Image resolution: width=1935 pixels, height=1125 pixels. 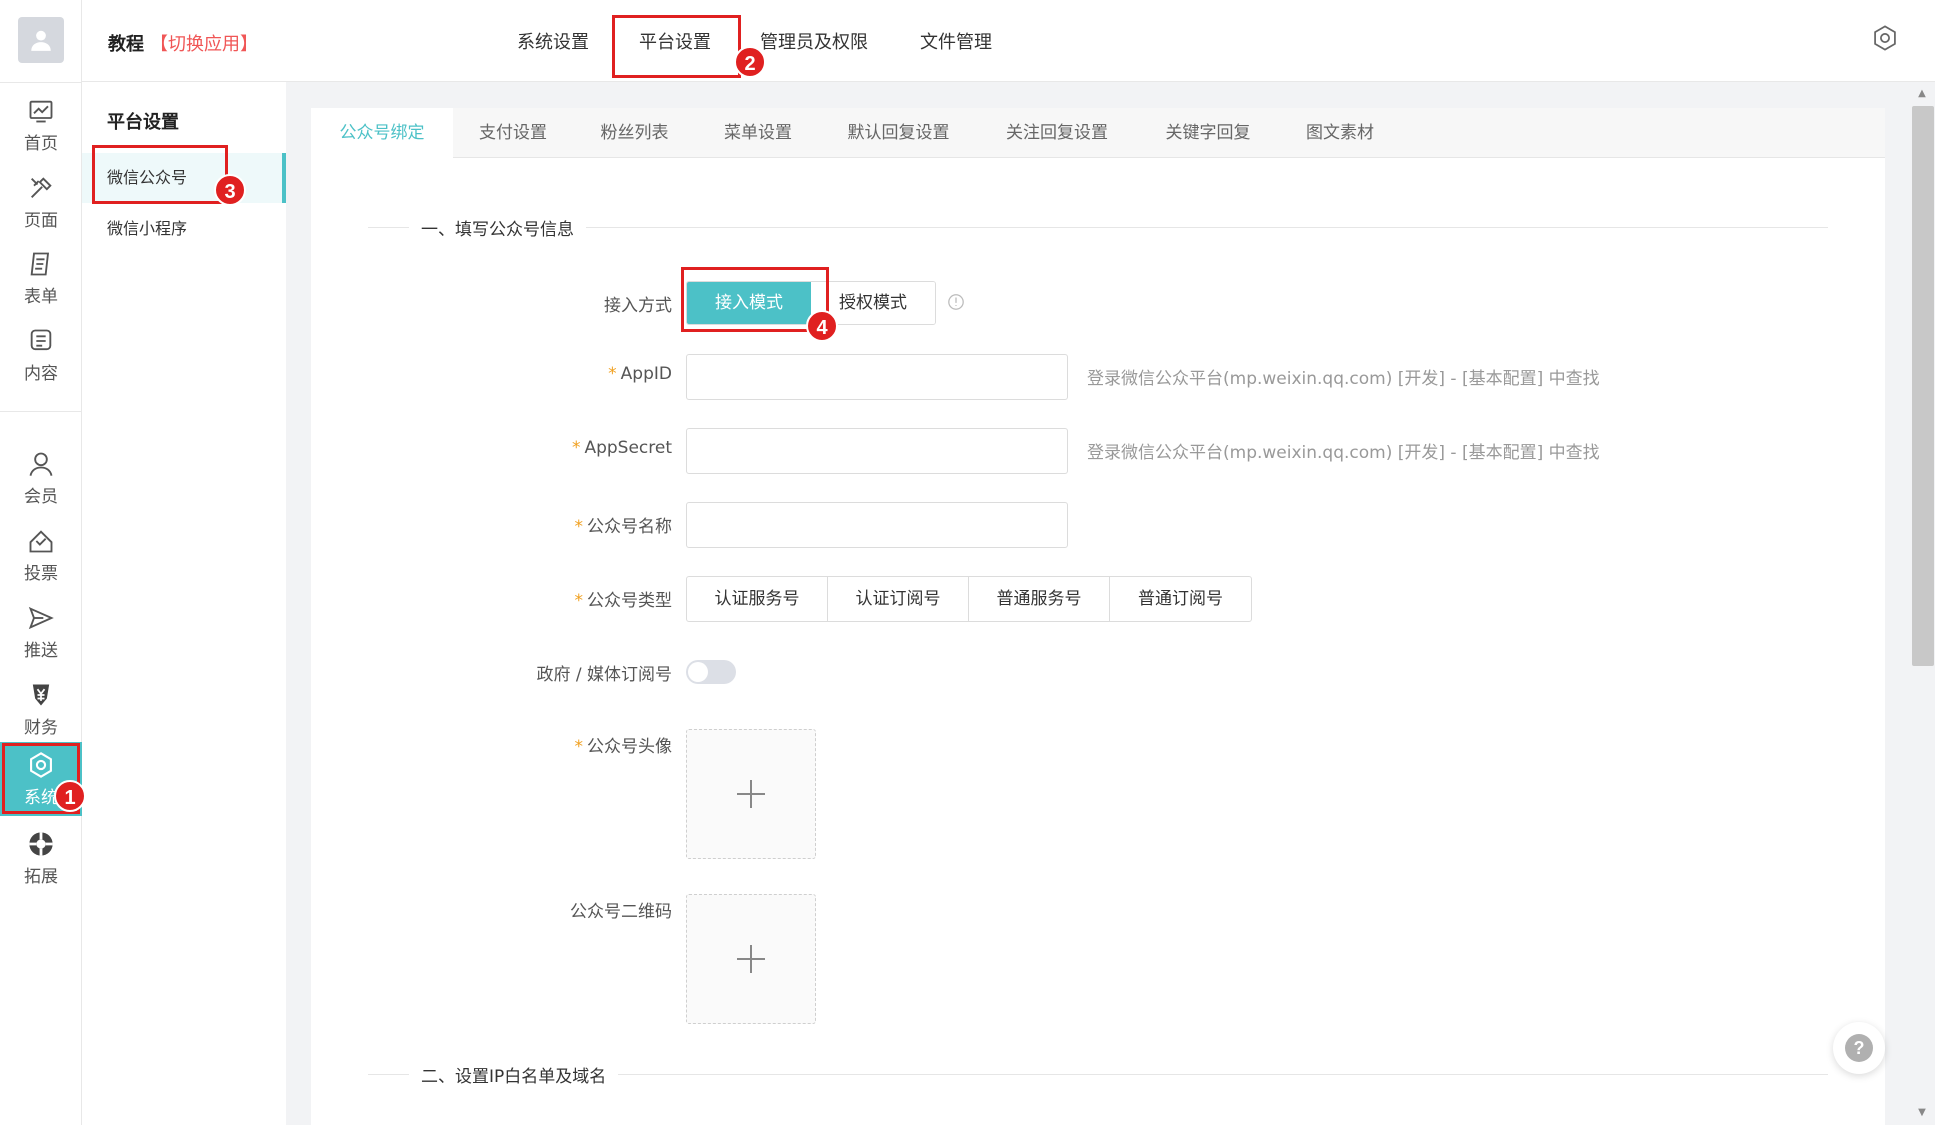 I want to click on section-divider, so click(x=1098, y=227).